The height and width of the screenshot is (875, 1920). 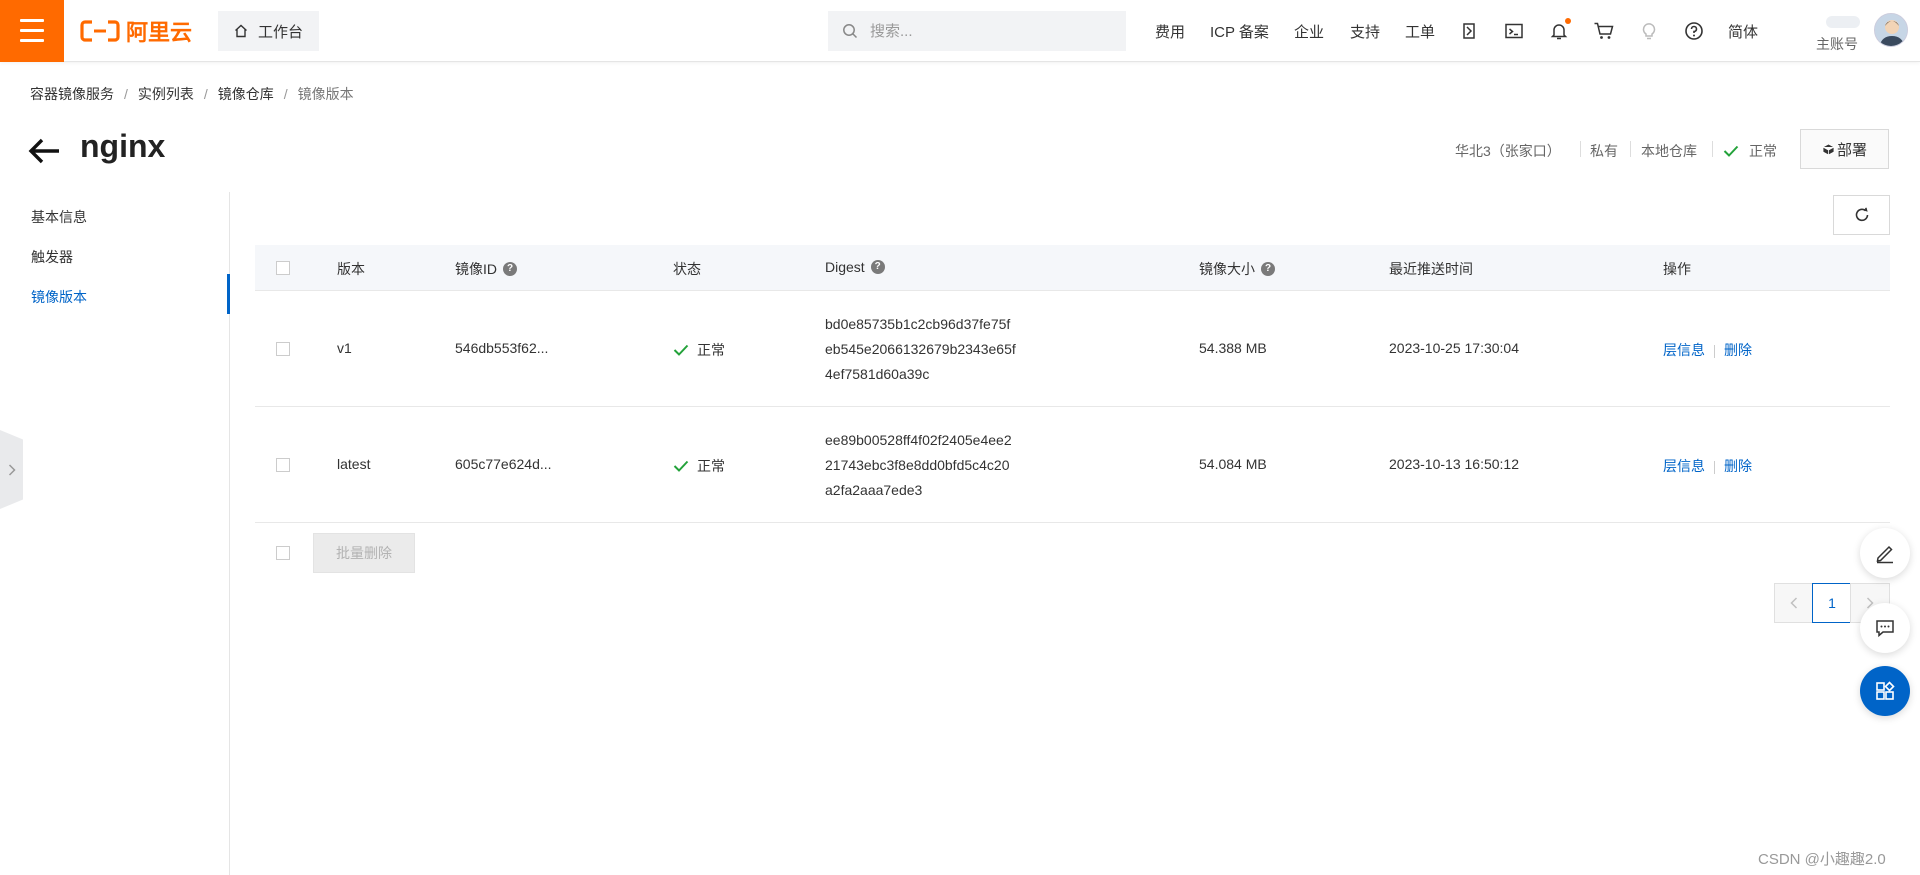 I want to click on bell-icon, so click(x=1559, y=30).